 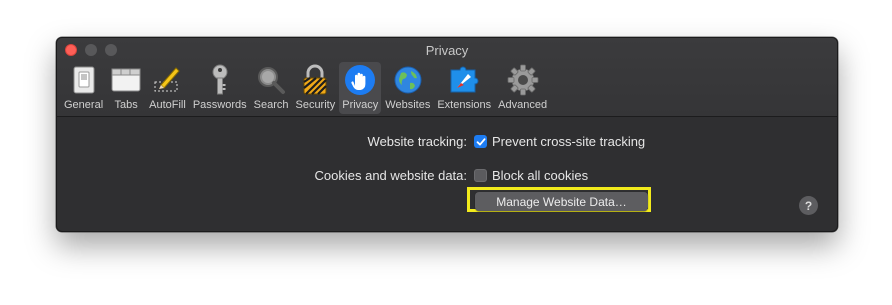 I want to click on puzzle-compass-icon, so click(x=464, y=80).